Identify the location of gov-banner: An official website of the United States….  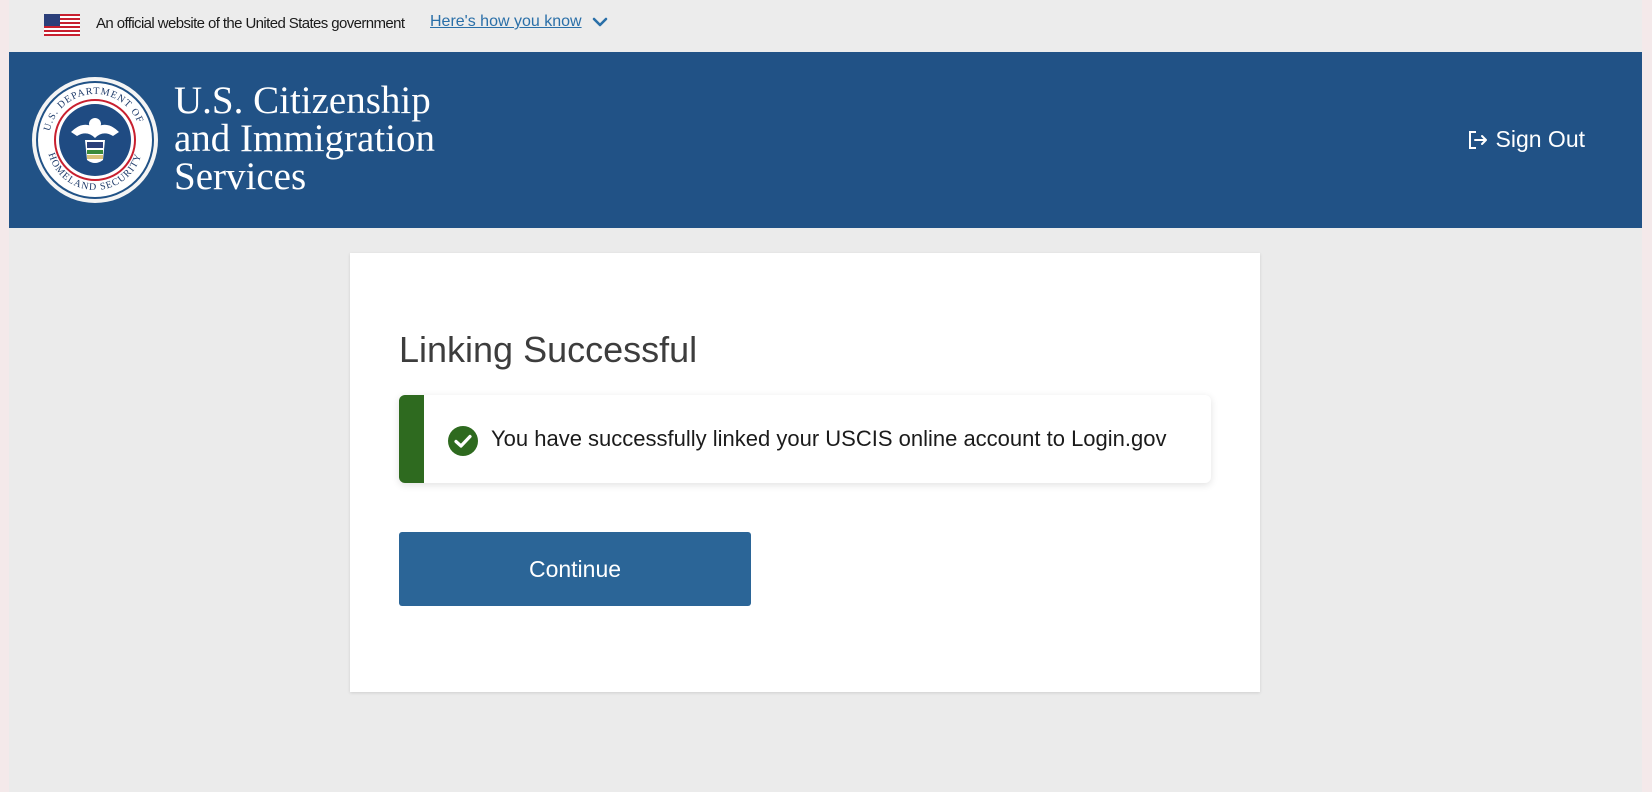
(825, 26).